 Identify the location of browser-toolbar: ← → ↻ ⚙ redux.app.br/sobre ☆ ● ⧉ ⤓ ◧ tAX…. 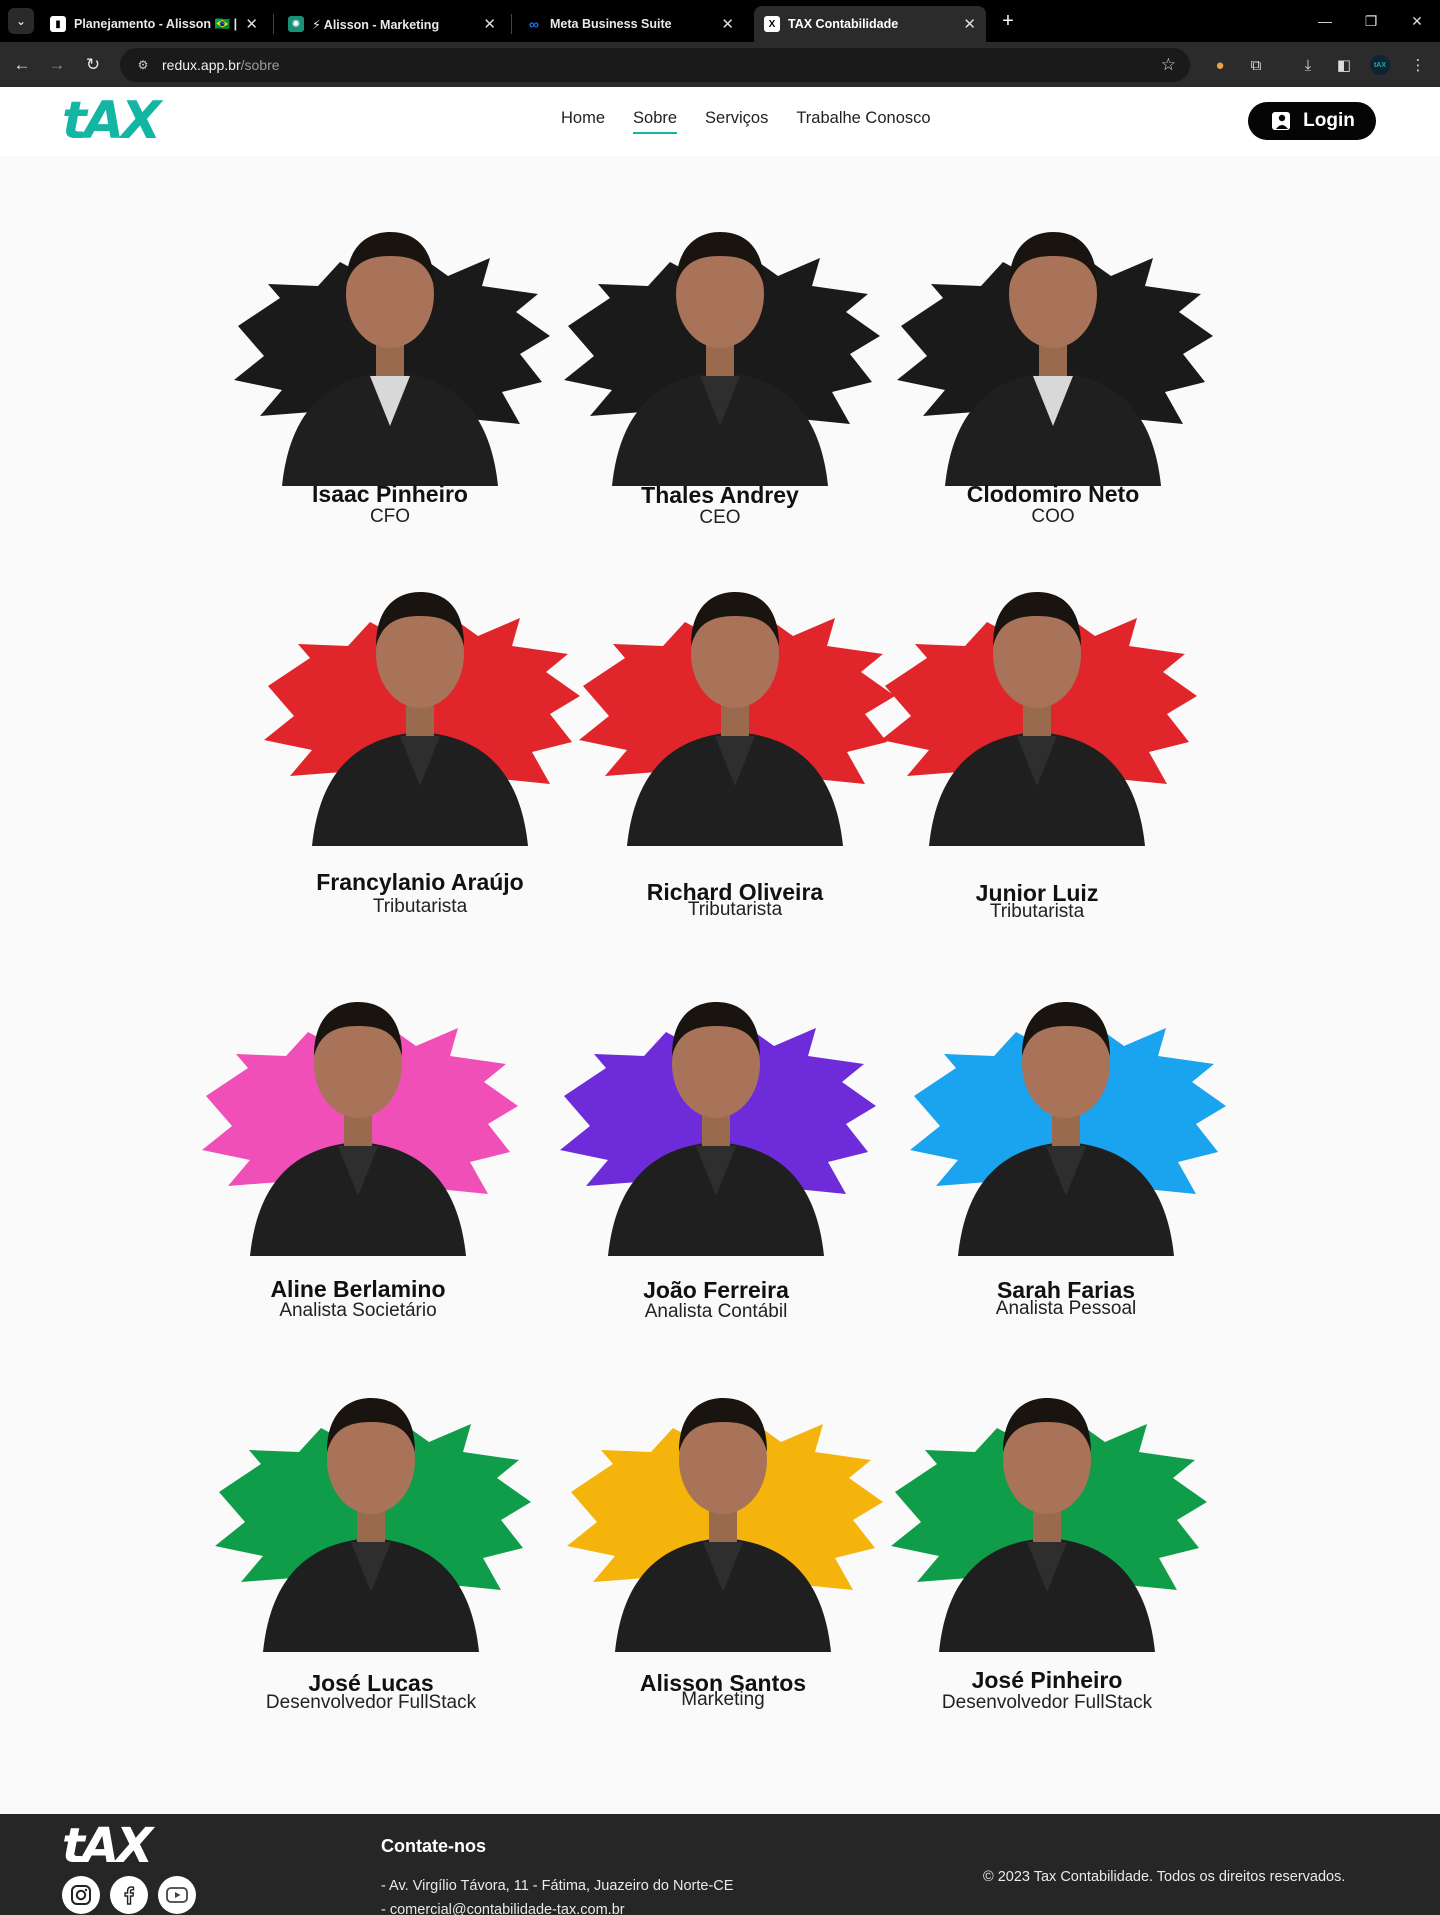
(720, 64).